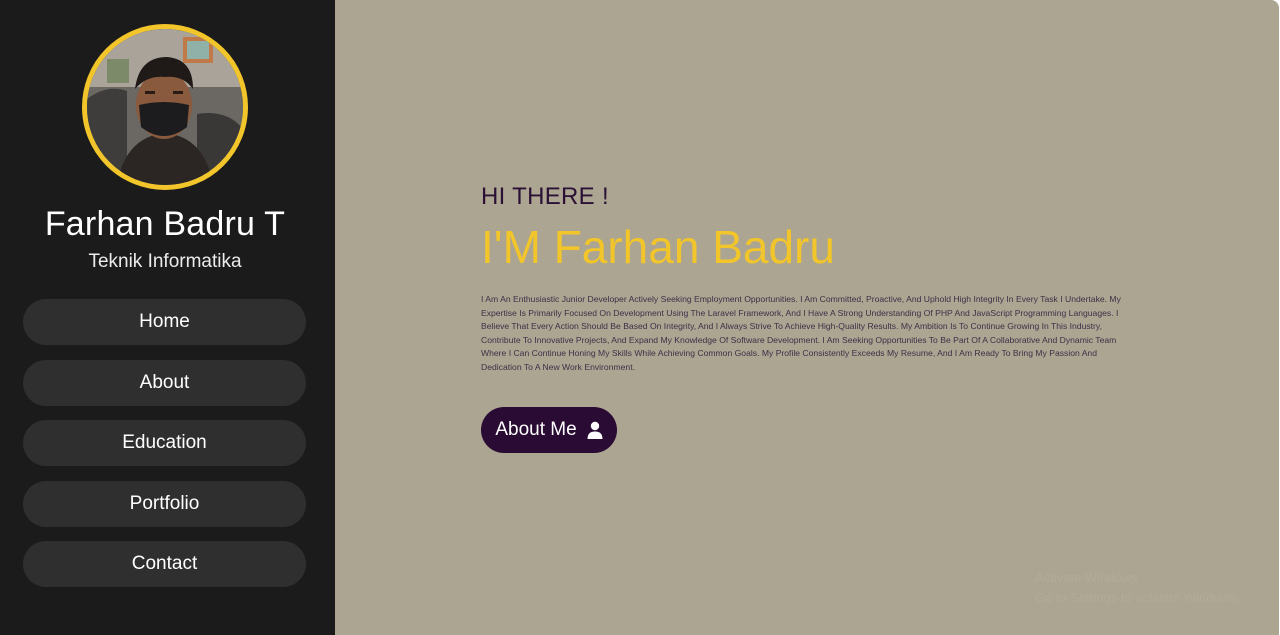  Describe the element at coordinates (545, 196) in the screenshot. I see `hero-greeting: HI THERE !` at that location.